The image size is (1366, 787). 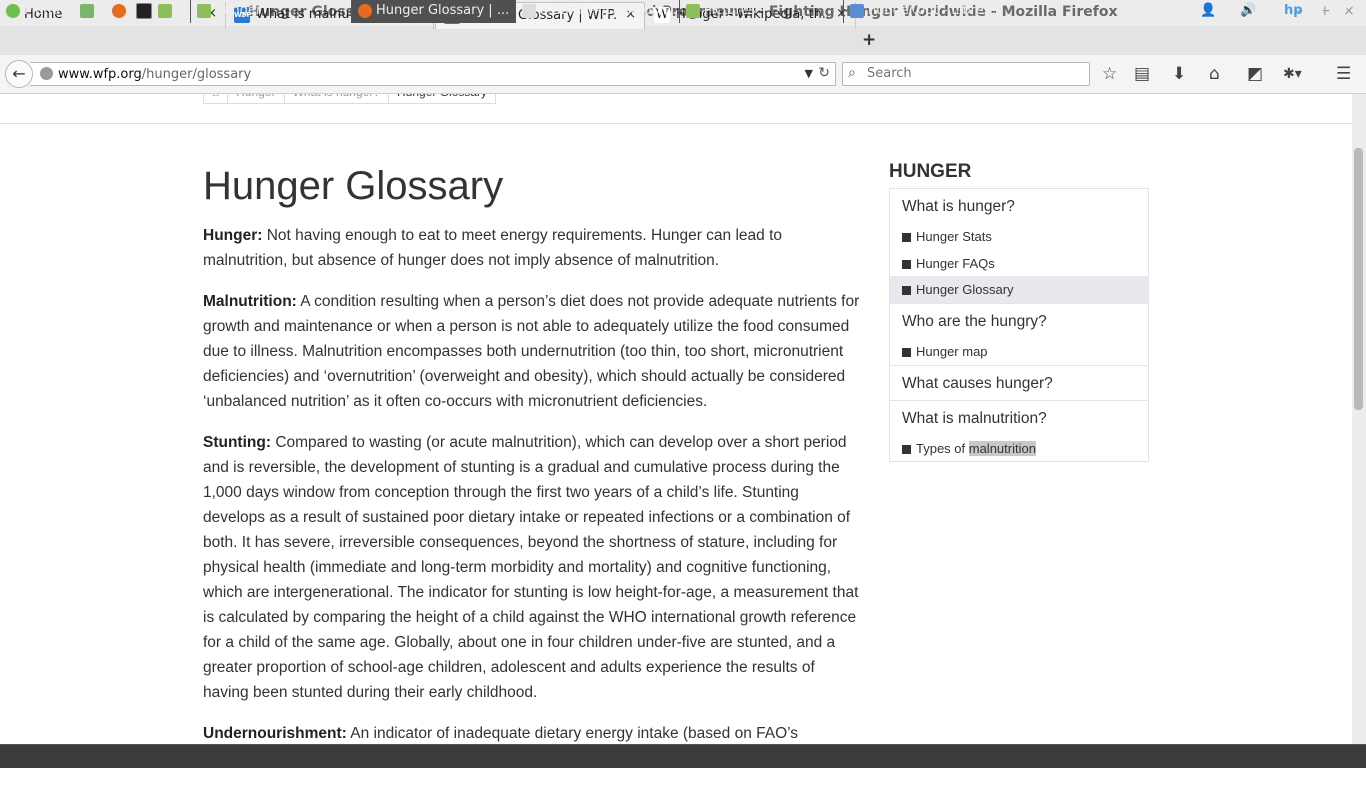 I want to click on volume-tray-icon: 🔊, so click(x=1248, y=11).